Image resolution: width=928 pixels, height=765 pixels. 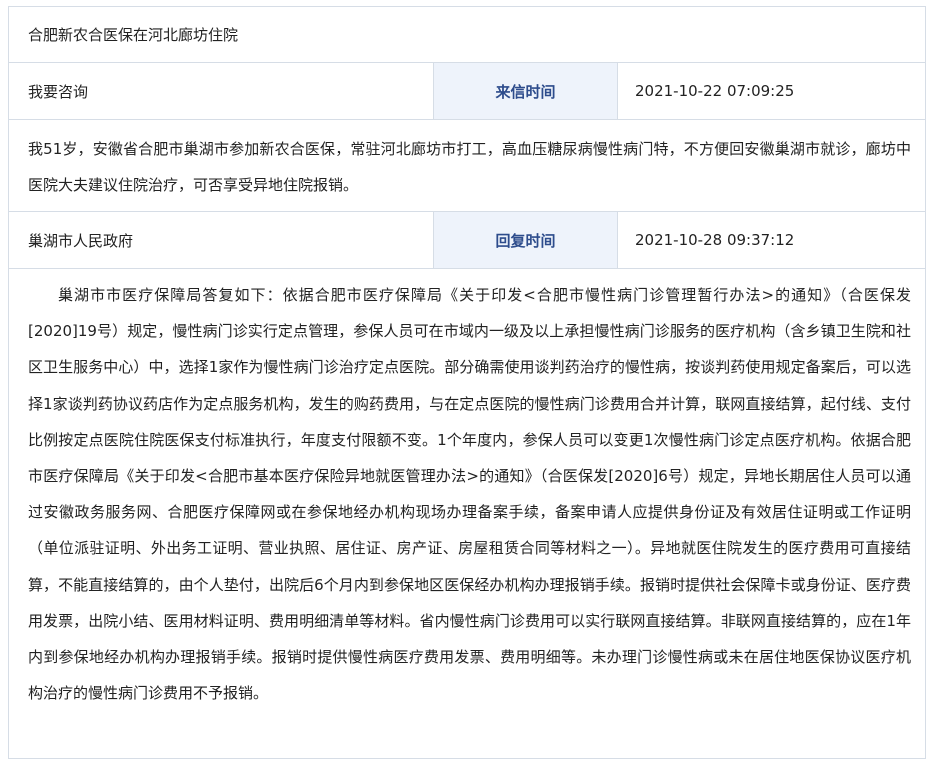 What do you see at coordinates (715, 91) in the screenshot?
I see `inquiry-time-value: 2021-10-22 07:09:25` at bounding box center [715, 91].